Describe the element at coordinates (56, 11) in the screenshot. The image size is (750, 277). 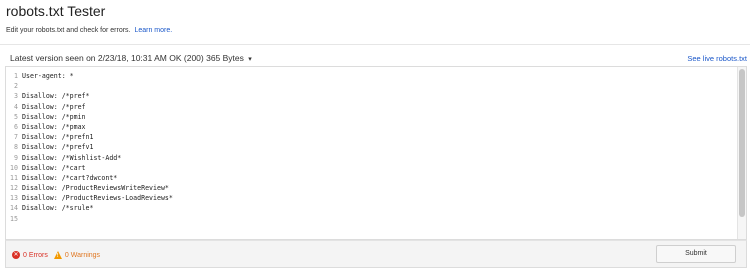
I see `page-title: robots.txt Tester` at that location.